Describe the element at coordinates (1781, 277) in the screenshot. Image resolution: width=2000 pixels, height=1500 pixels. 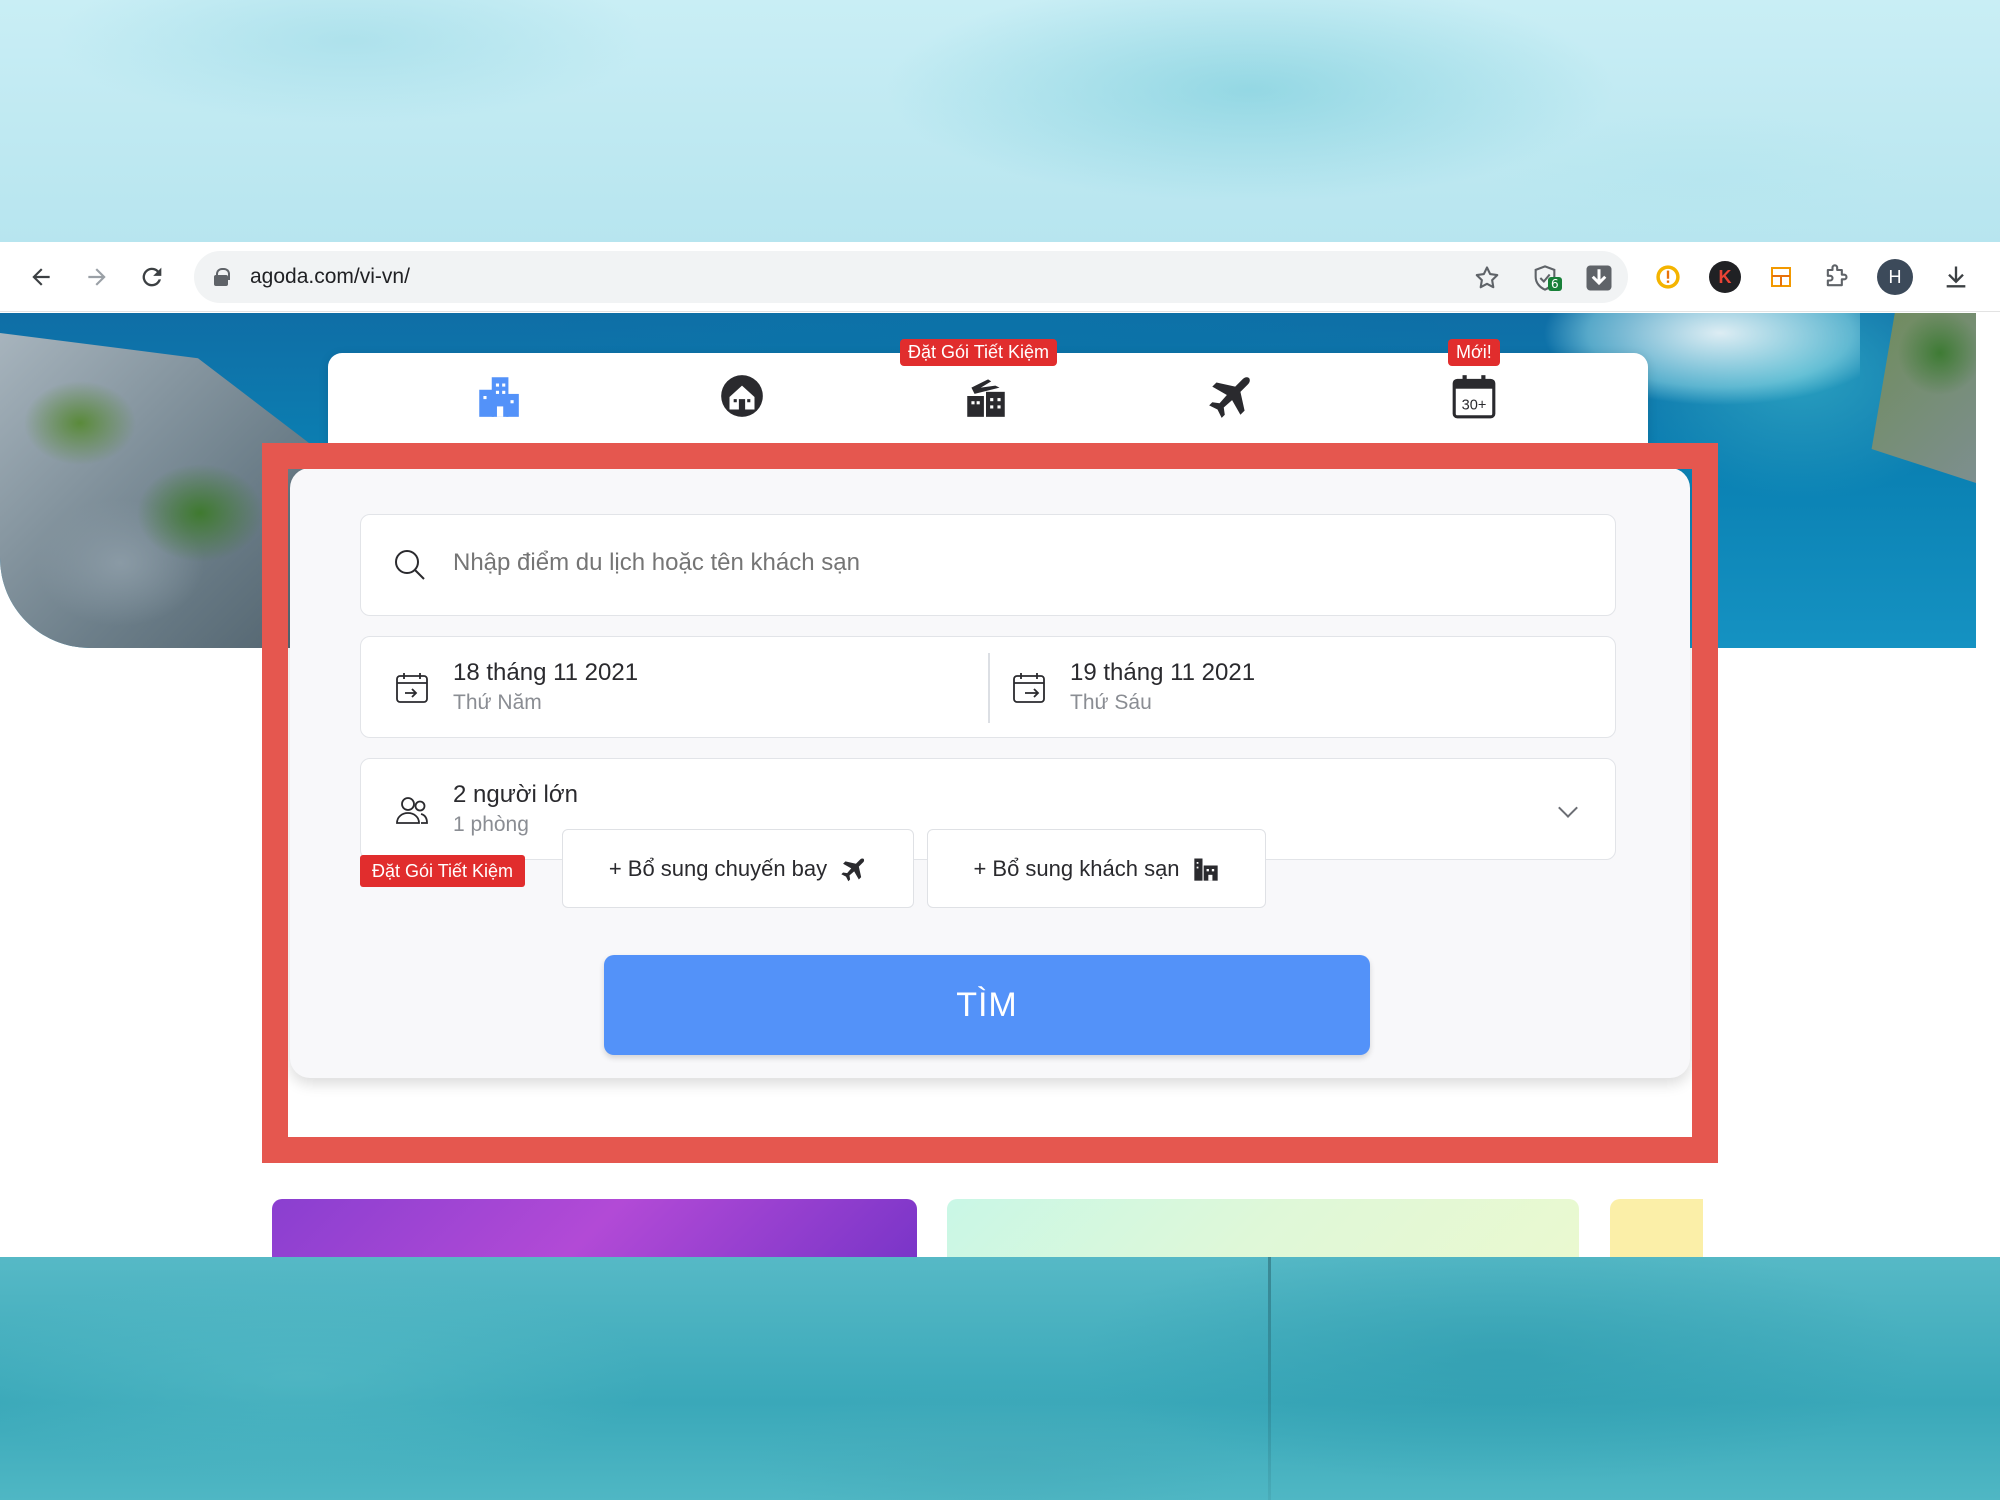
I see `layout-extension-icon` at that location.